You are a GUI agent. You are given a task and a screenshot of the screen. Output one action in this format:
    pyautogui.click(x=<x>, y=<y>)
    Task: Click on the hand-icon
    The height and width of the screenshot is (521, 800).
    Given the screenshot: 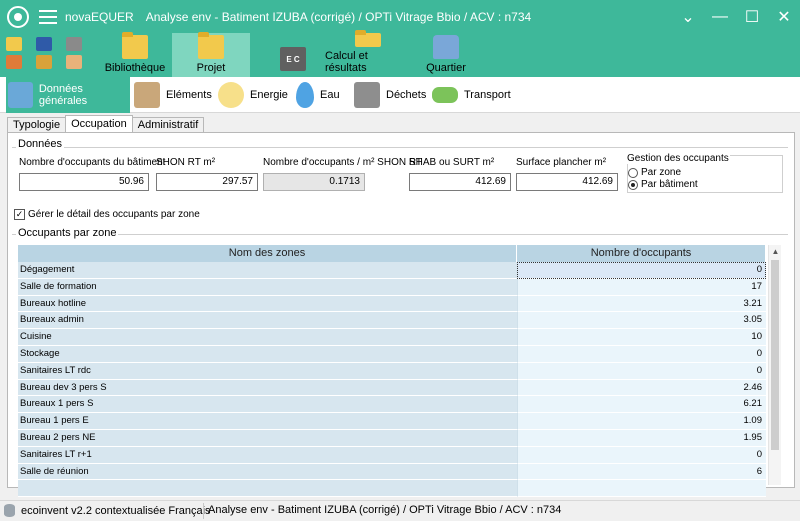 What is the action you would take?
    pyautogui.click(x=74, y=62)
    